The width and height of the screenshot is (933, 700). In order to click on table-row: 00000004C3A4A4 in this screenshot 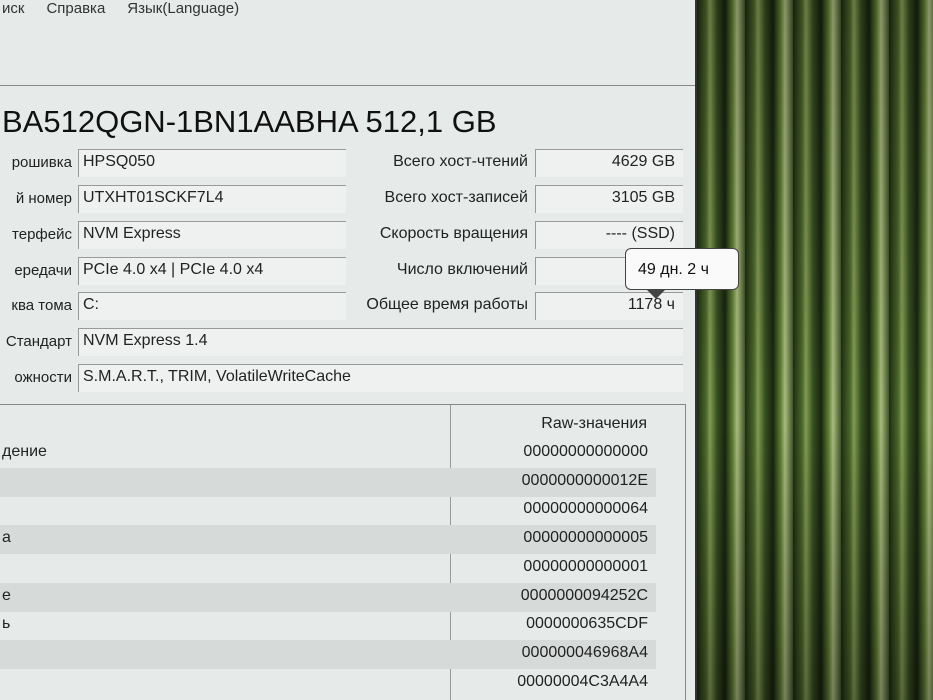, I will do `click(328, 683)`.